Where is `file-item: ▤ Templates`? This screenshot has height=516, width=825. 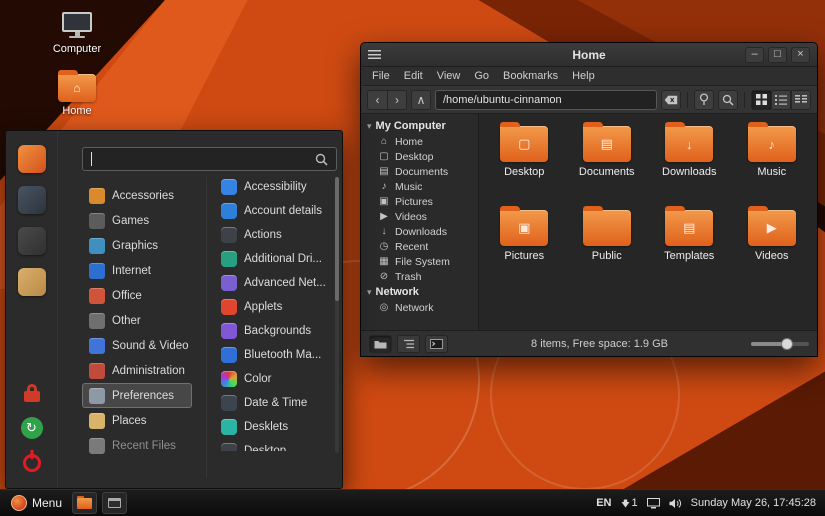
file-item: ▤ Templates is located at coordinates (689, 250).